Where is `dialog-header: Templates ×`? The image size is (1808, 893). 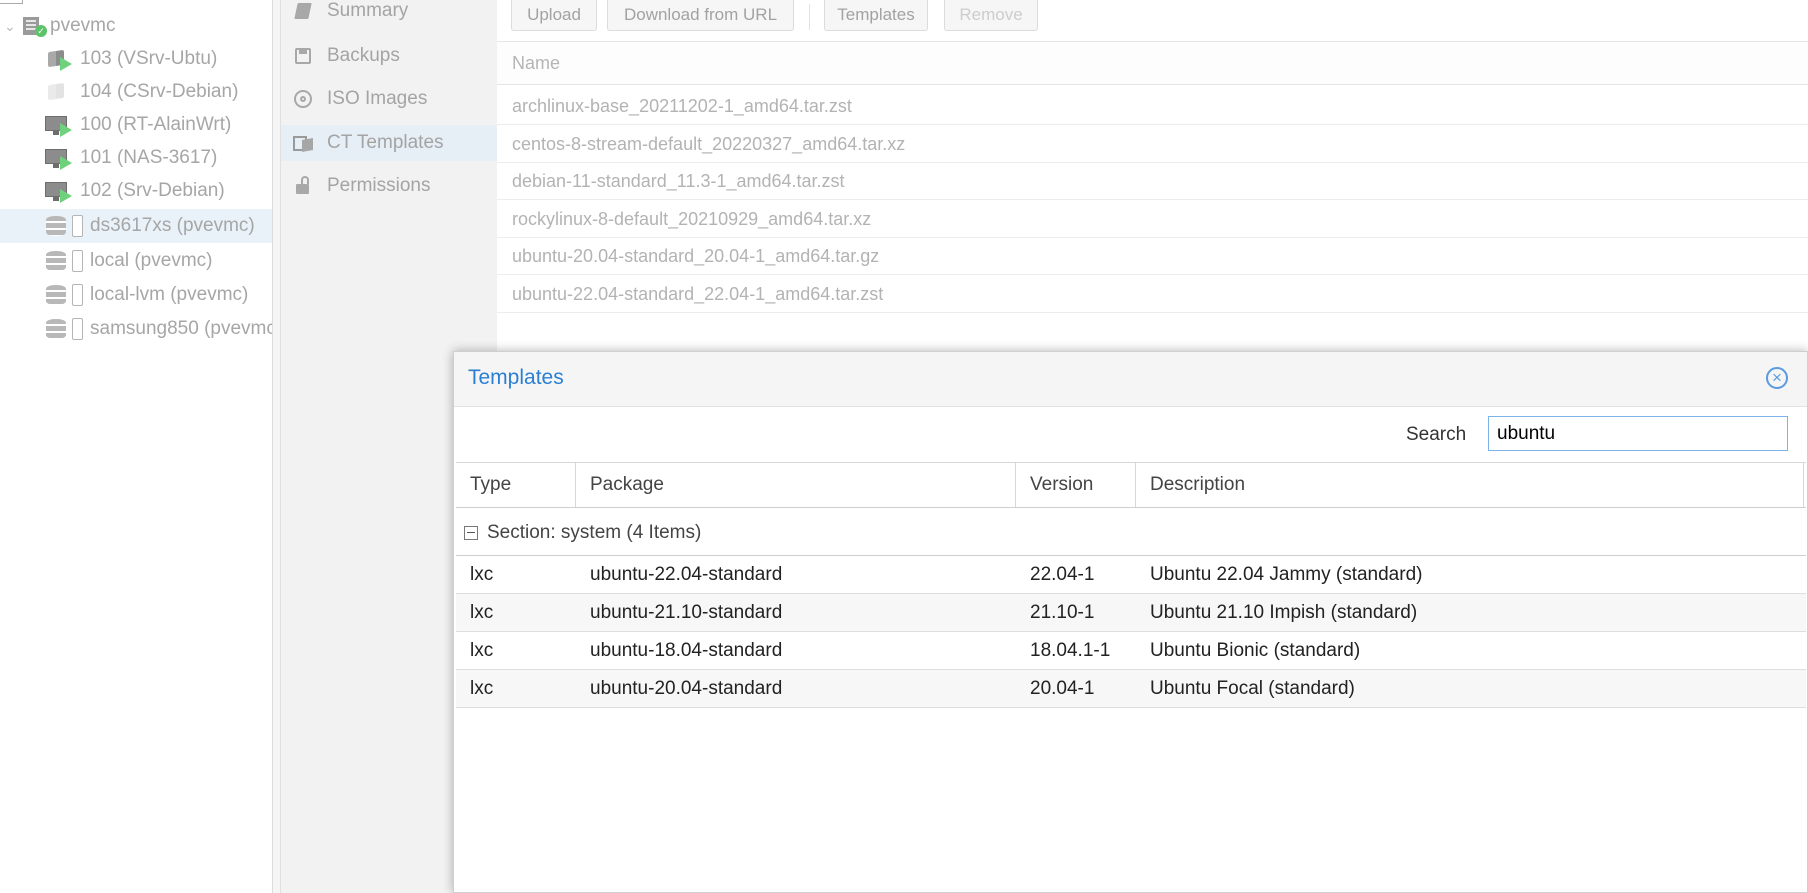
dialog-header: Templates × is located at coordinates (1130, 379).